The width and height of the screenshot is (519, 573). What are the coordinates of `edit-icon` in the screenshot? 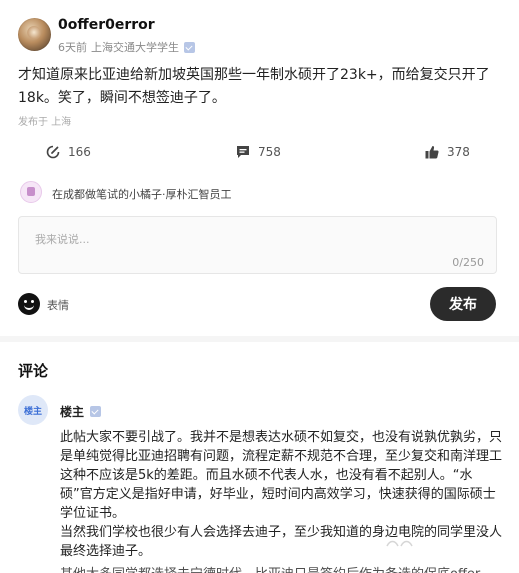 It's located at (53, 152).